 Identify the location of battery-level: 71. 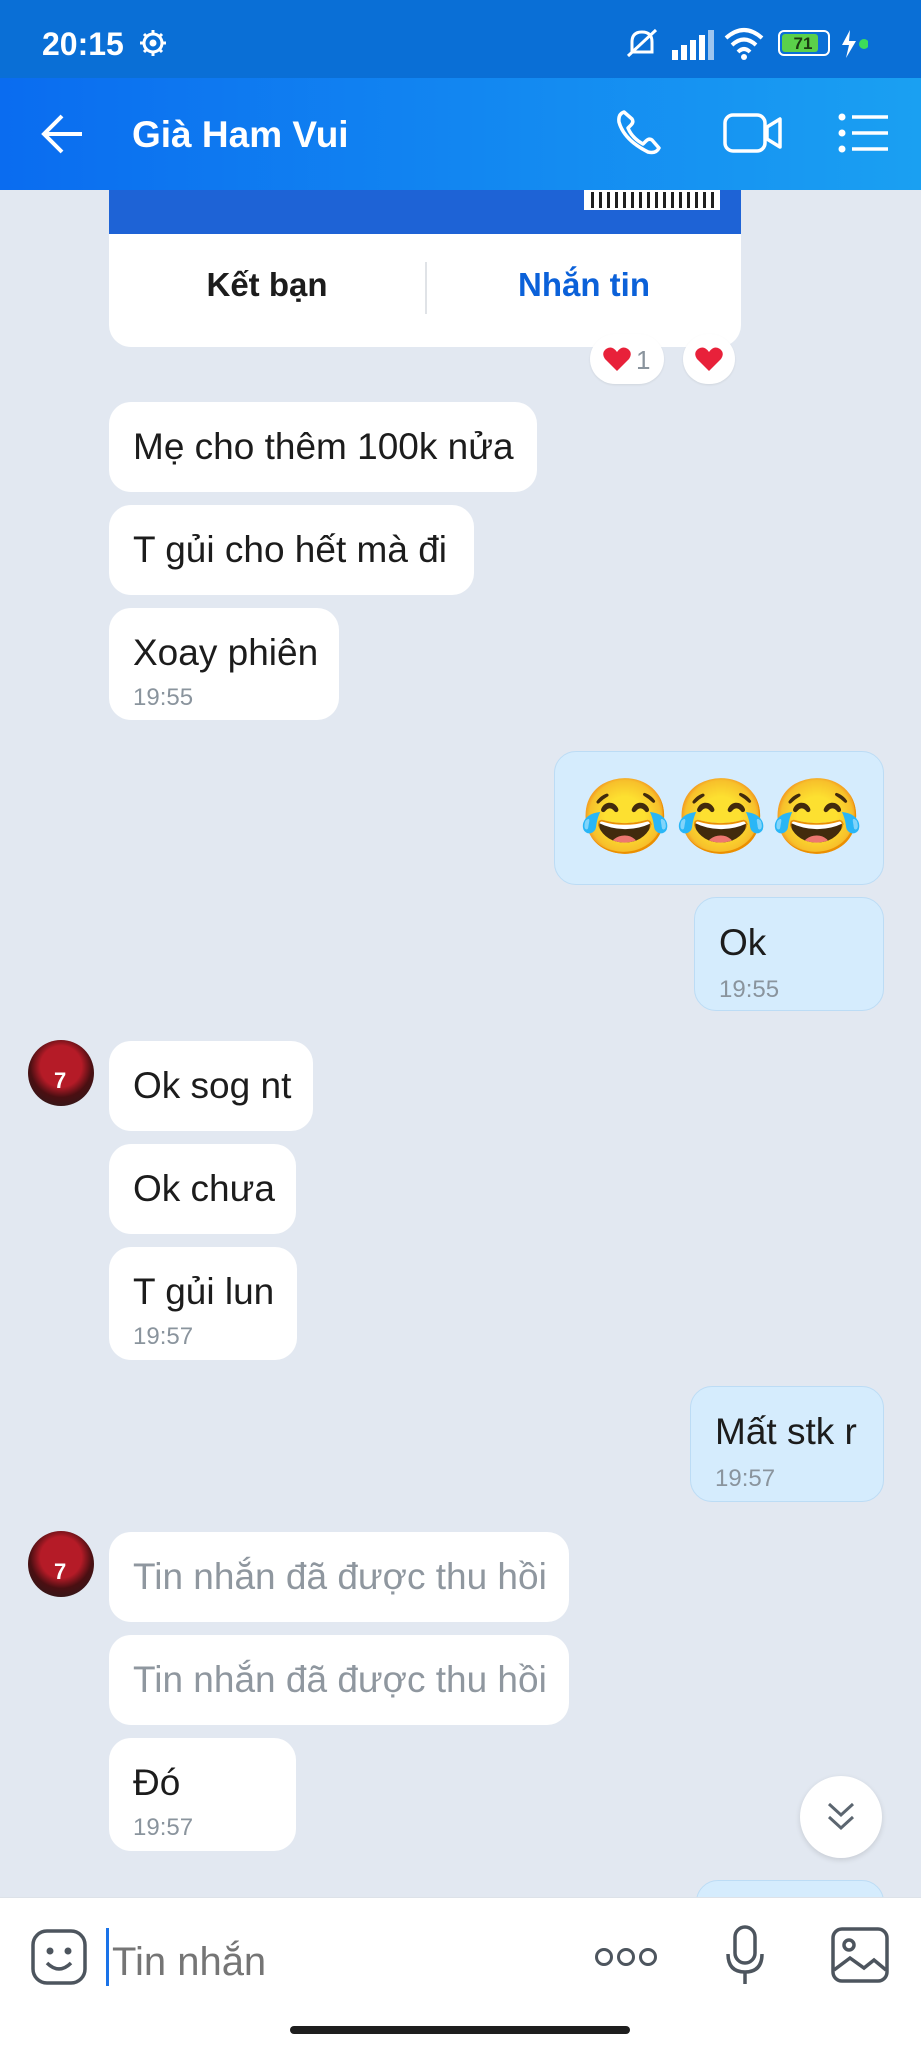
(803, 43).